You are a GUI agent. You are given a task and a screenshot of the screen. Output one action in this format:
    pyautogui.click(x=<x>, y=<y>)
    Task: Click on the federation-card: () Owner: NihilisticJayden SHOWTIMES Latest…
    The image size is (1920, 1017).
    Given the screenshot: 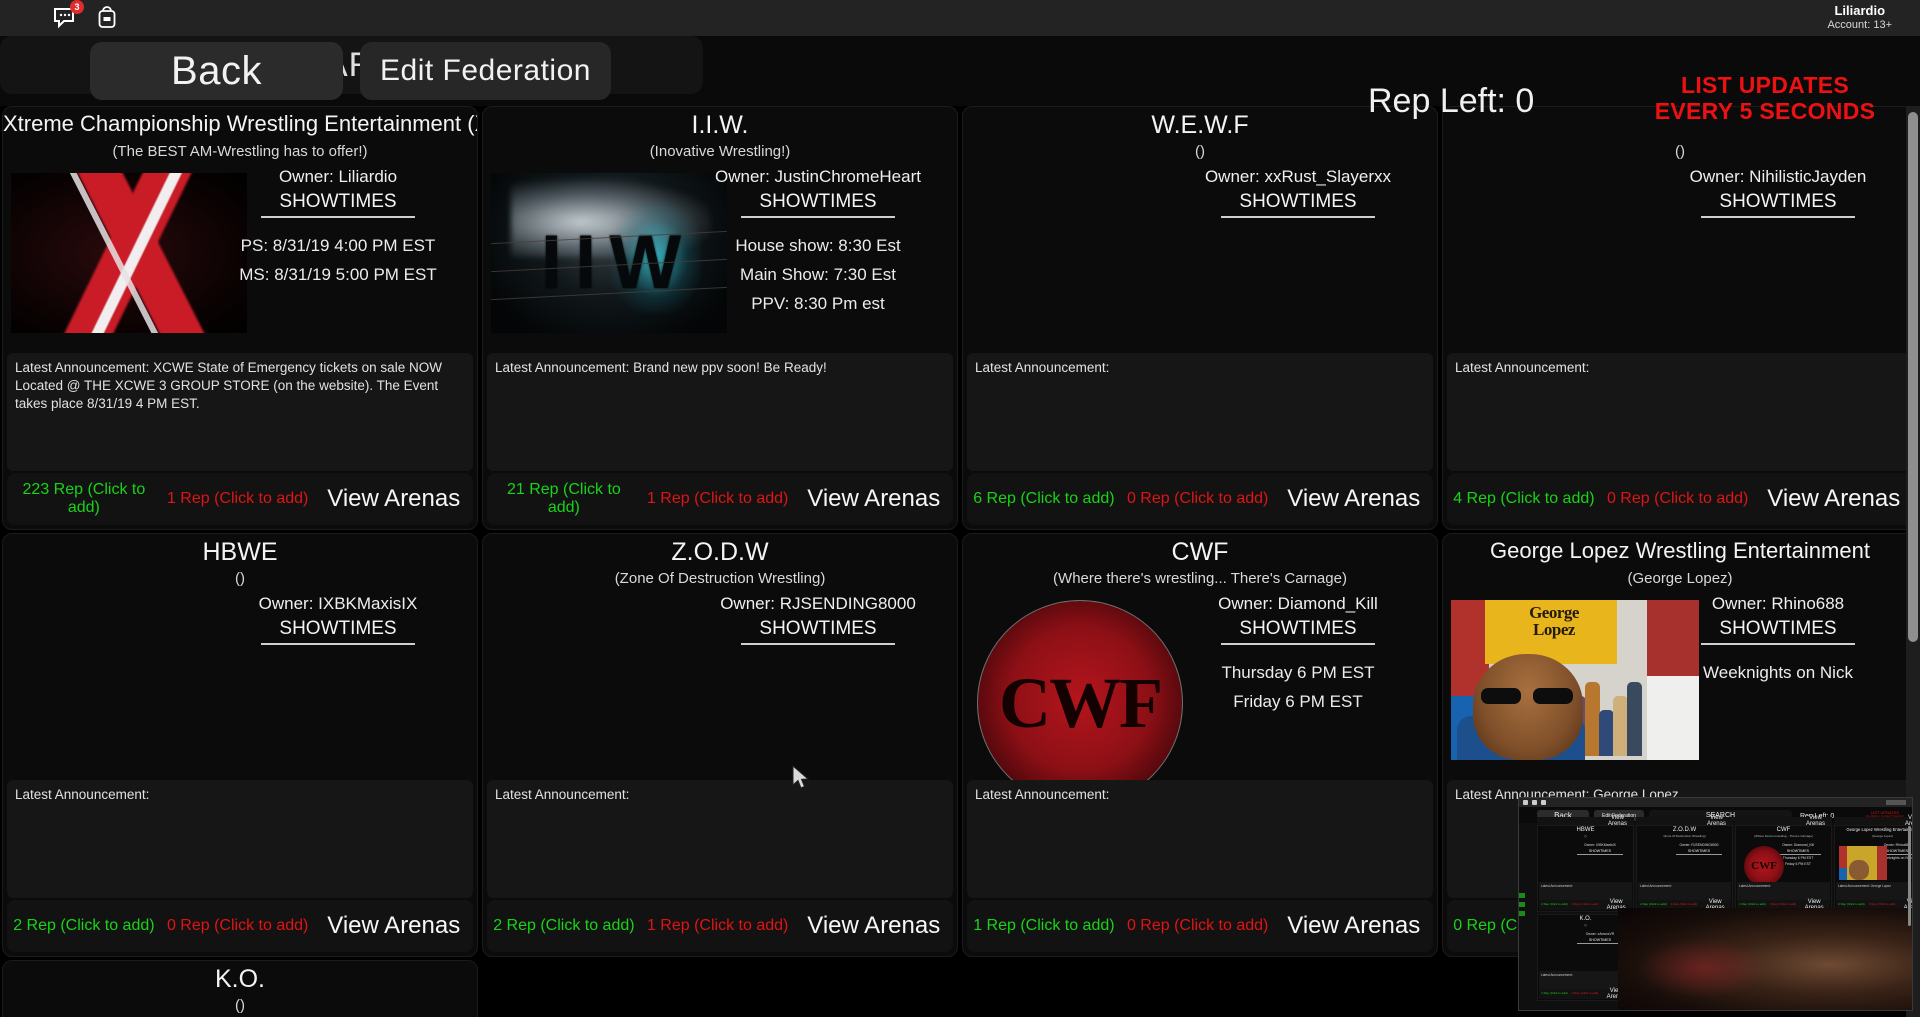 What is the action you would take?
    pyautogui.click(x=1680, y=318)
    